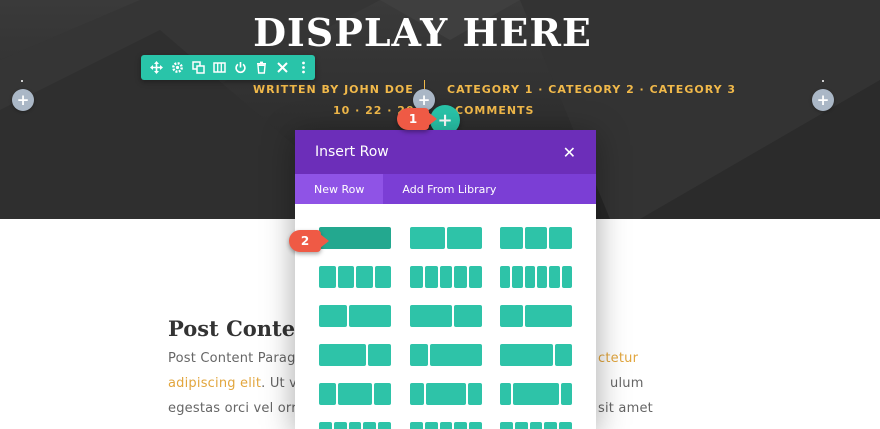 This screenshot has height=429, width=880. Describe the element at coordinates (177, 67) in the screenshot. I see `gear-icon` at that location.